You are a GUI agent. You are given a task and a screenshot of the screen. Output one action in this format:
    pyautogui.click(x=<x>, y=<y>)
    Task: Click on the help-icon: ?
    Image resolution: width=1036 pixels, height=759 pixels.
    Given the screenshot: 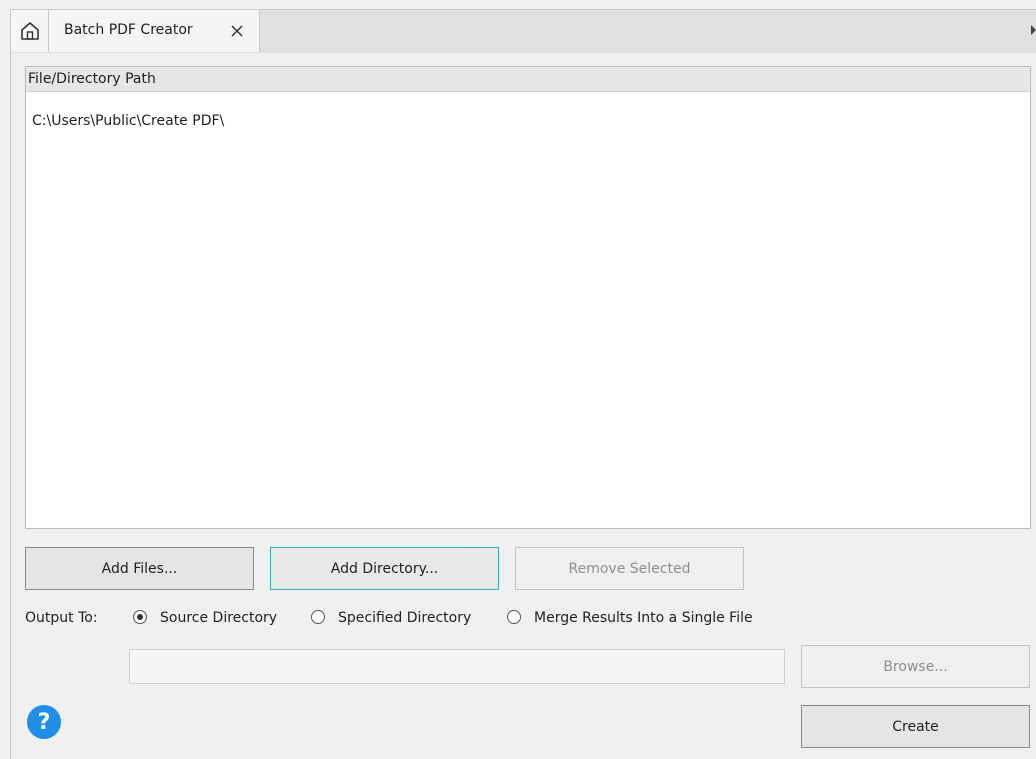 What is the action you would take?
    pyautogui.click(x=44, y=722)
    